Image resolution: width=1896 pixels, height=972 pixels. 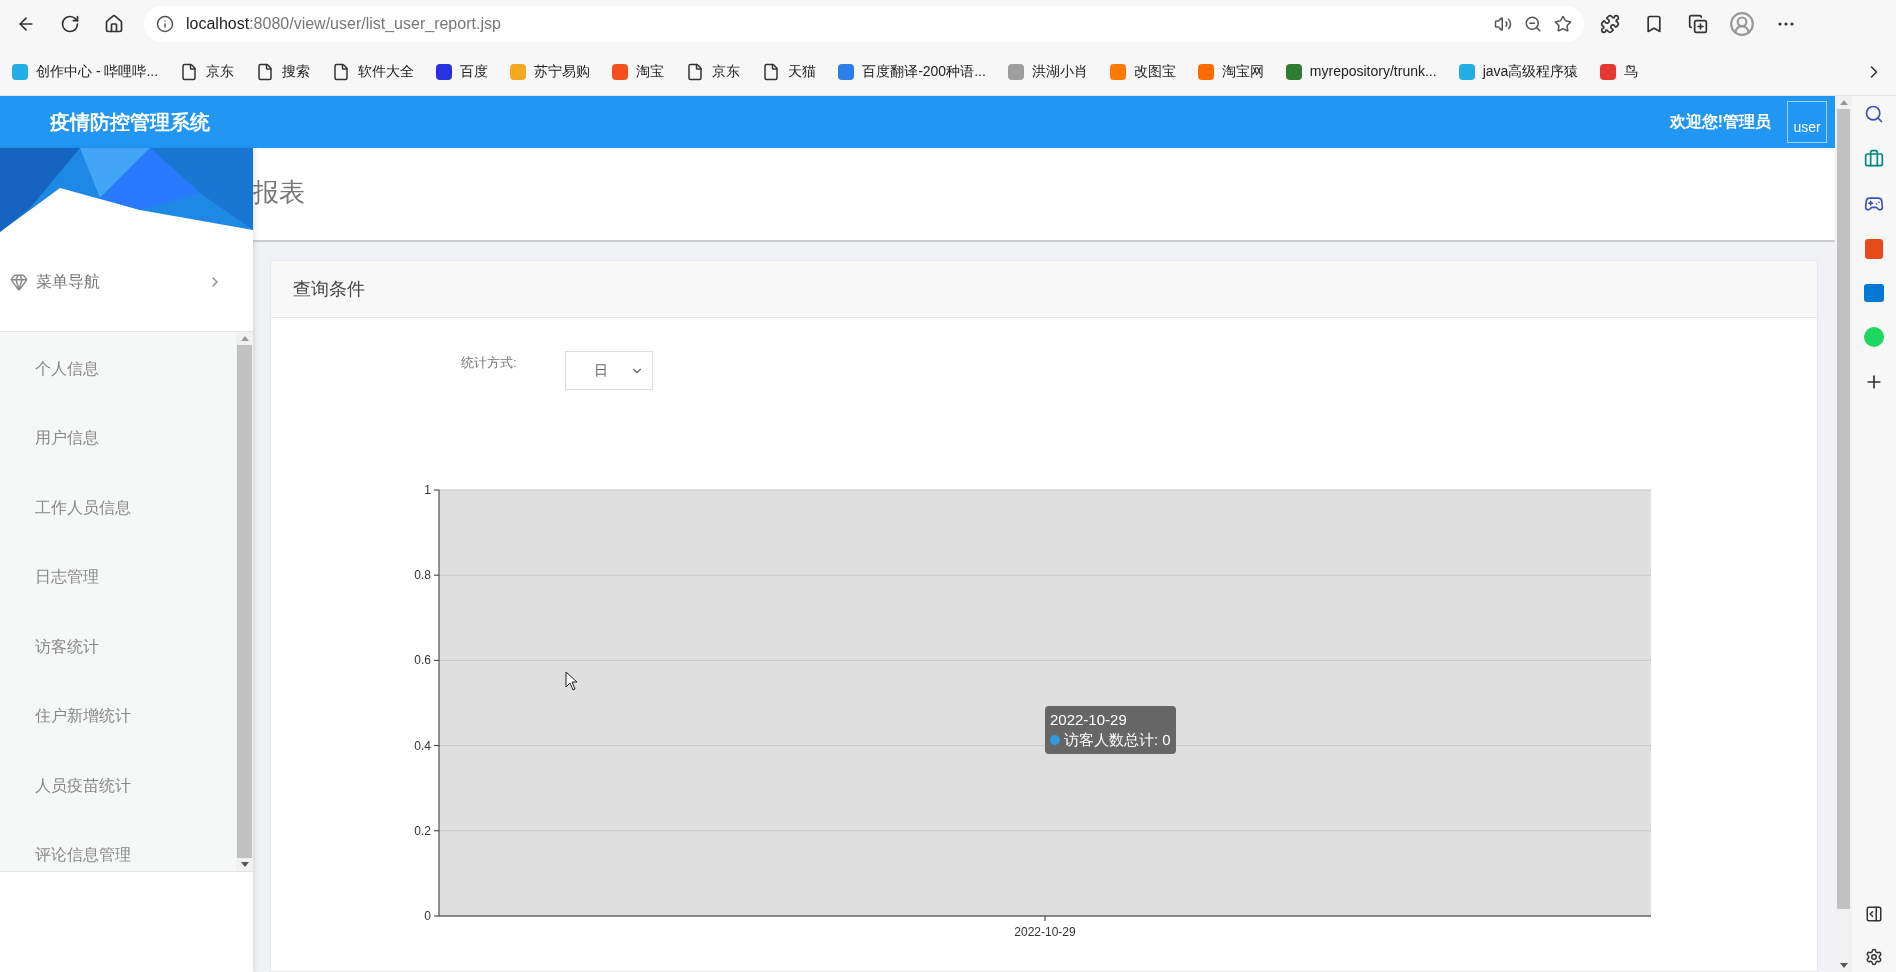 What do you see at coordinates (165, 24) in the screenshot?
I see `info-icon` at bounding box center [165, 24].